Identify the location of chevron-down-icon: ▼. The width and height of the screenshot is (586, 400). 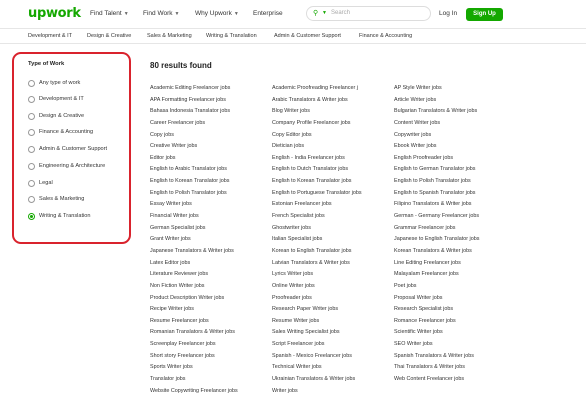
(324, 13).